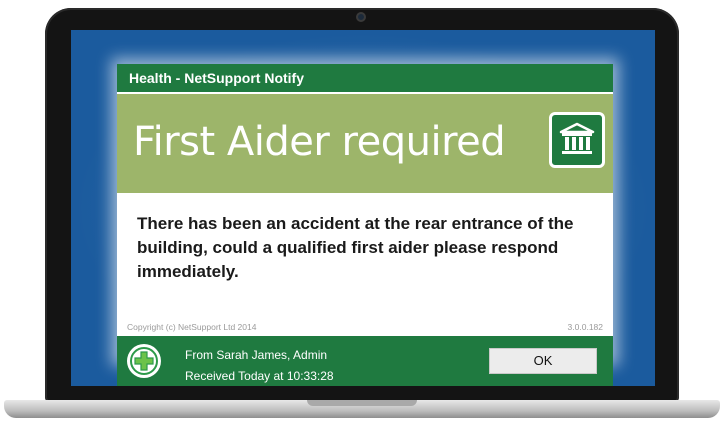 Image resolution: width=724 pixels, height=423 pixels. What do you see at coordinates (256, 355) in the screenshot?
I see `sender-from: From Sarah James, Admin` at bounding box center [256, 355].